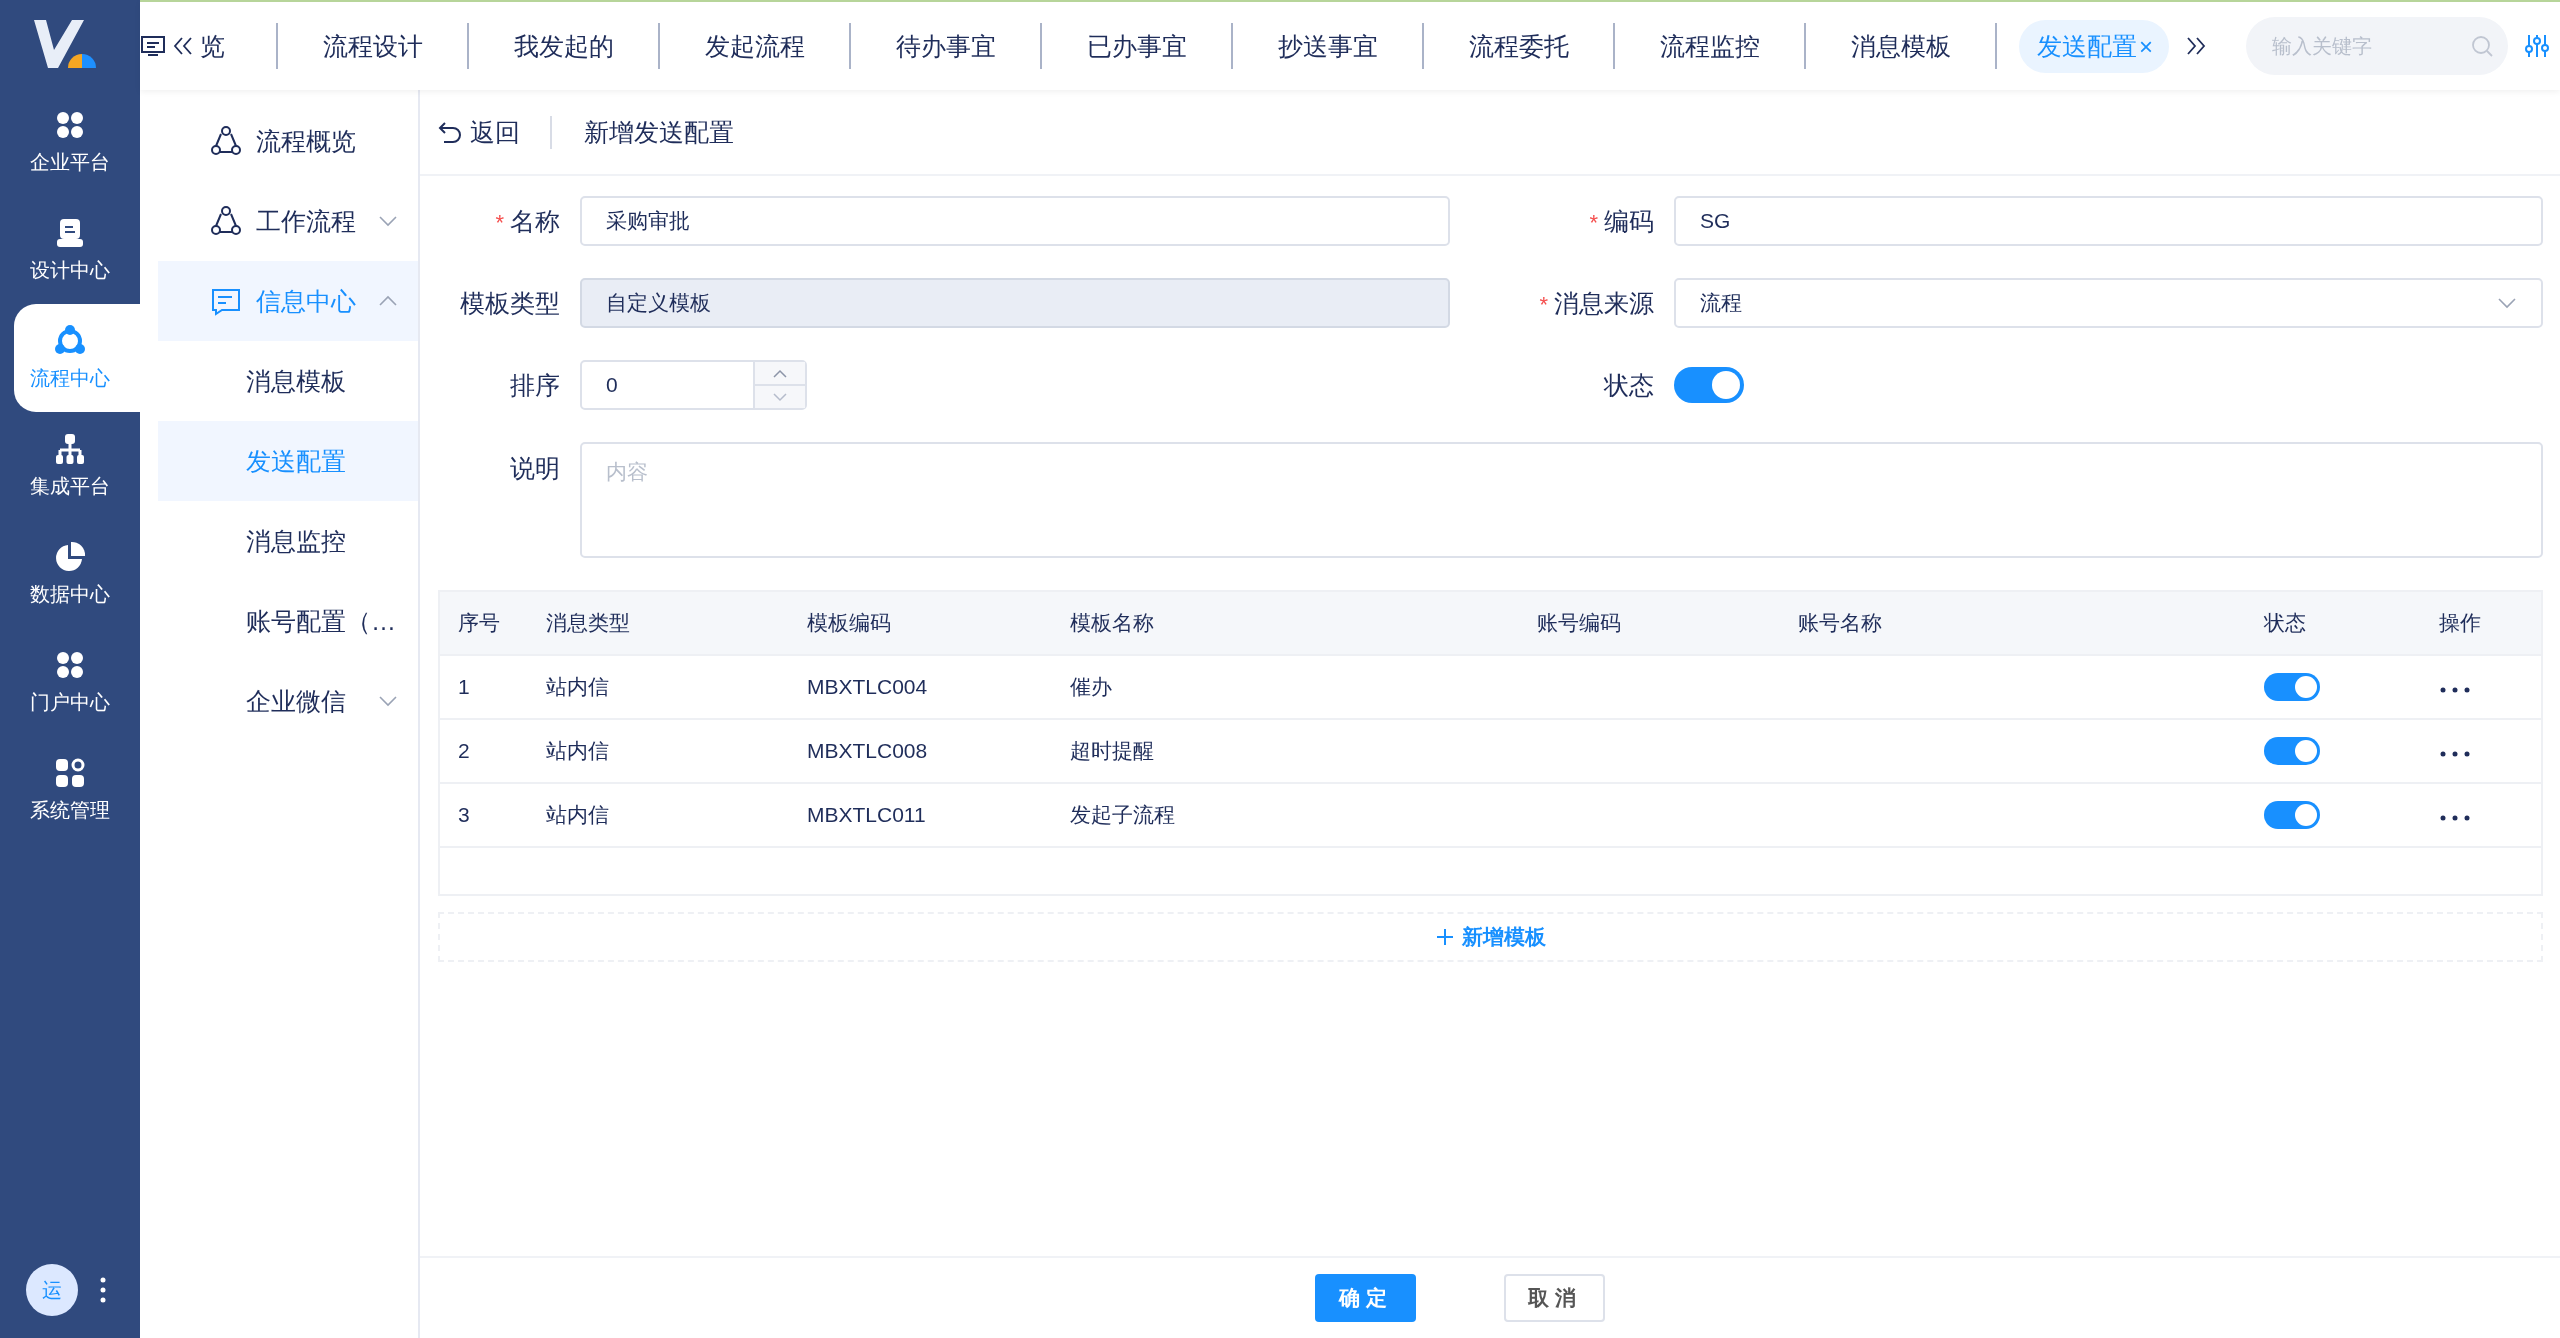 The height and width of the screenshot is (1338, 2560). What do you see at coordinates (849, 623) in the screenshot?
I see `column-header: 模板编码` at bounding box center [849, 623].